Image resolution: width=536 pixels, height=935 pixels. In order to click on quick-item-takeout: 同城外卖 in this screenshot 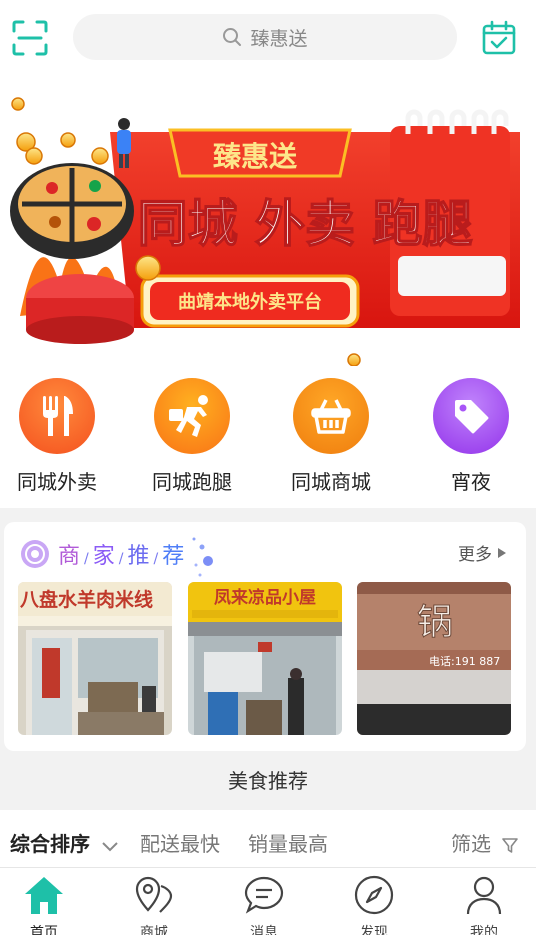, I will do `click(57, 436)`.